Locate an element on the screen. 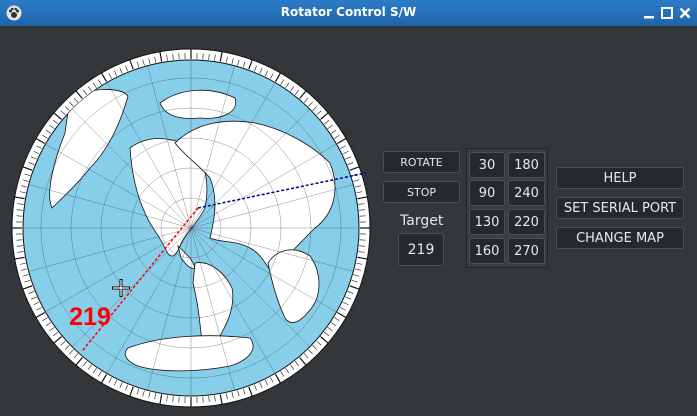  target-label: Target is located at coordinates (422, 221).